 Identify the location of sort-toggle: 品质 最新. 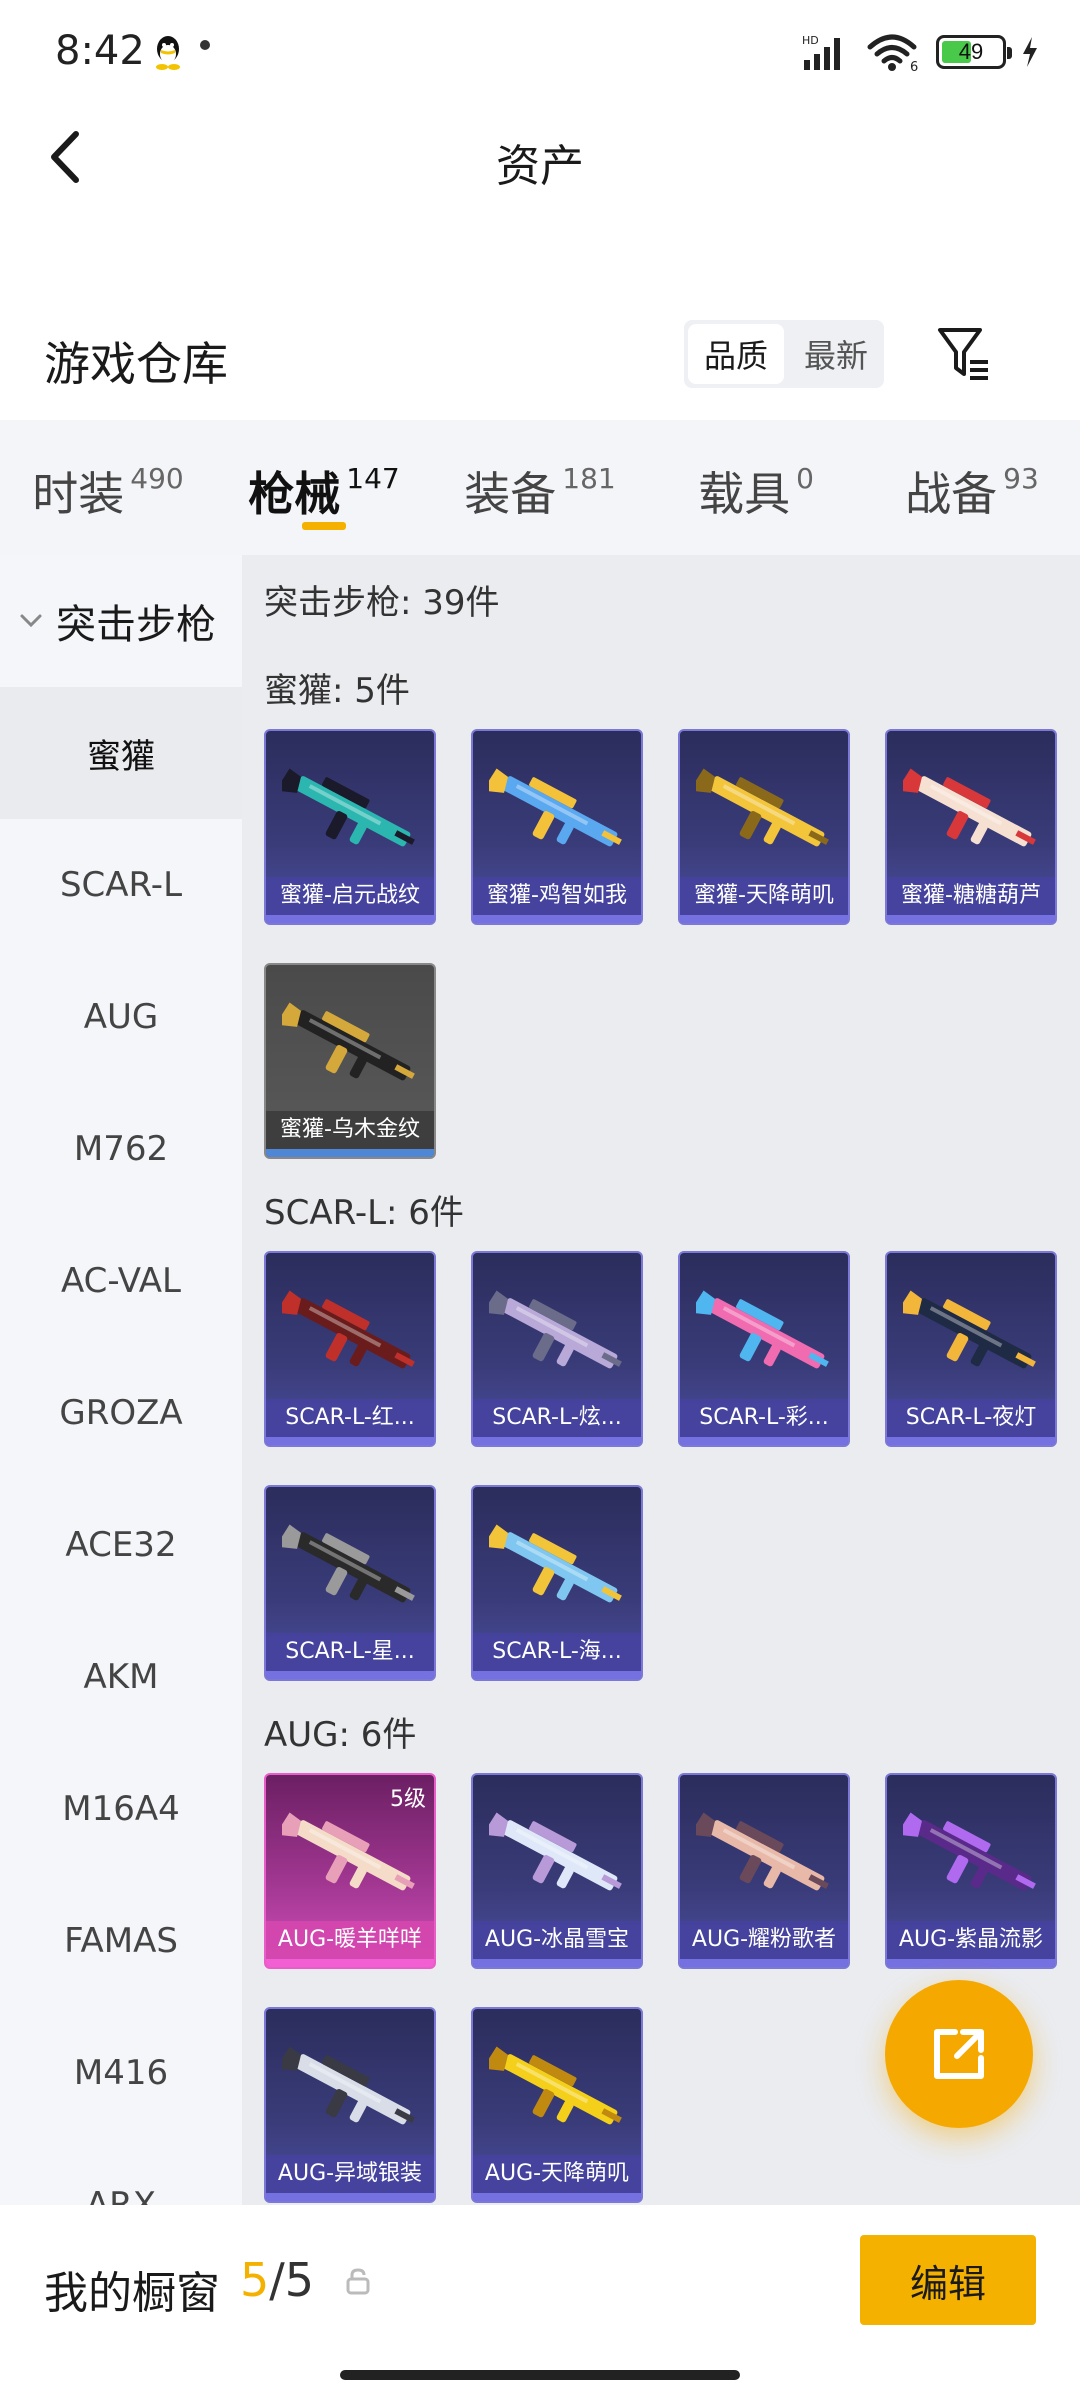
(784, 354).